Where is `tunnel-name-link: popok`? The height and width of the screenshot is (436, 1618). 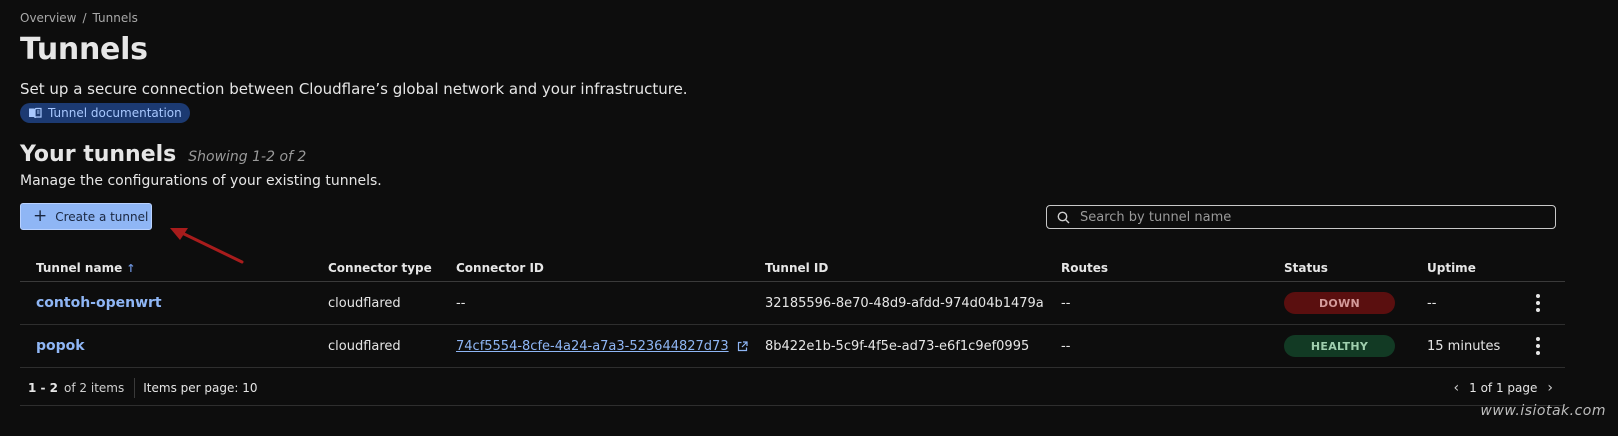
tunnel-name-link: popok is located at coordinates (60, 346).